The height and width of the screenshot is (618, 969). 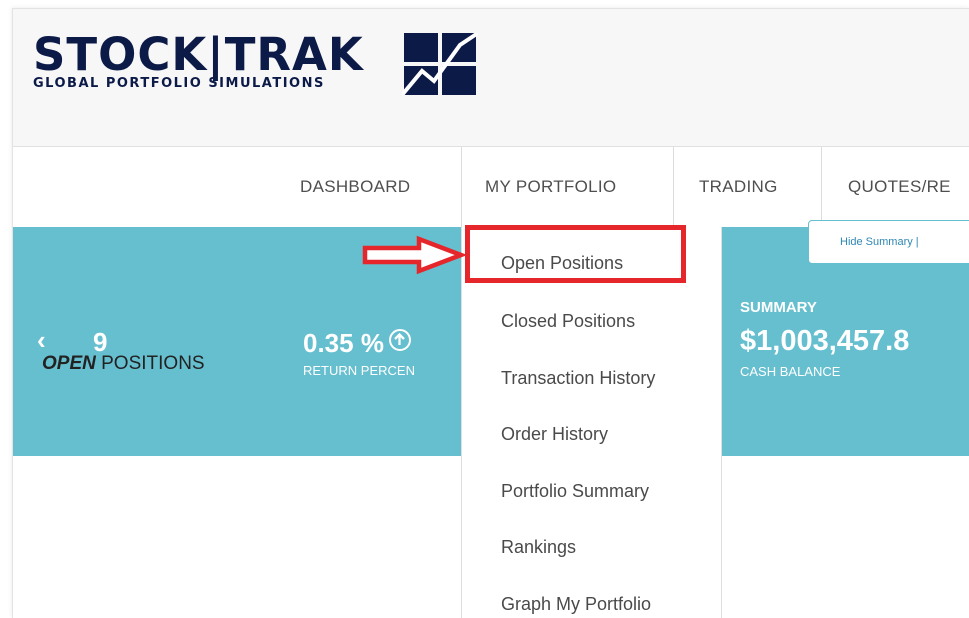 I want to click on menu-item-portfolio-summary: Portfolio Summary, so click(x=575, y=491).